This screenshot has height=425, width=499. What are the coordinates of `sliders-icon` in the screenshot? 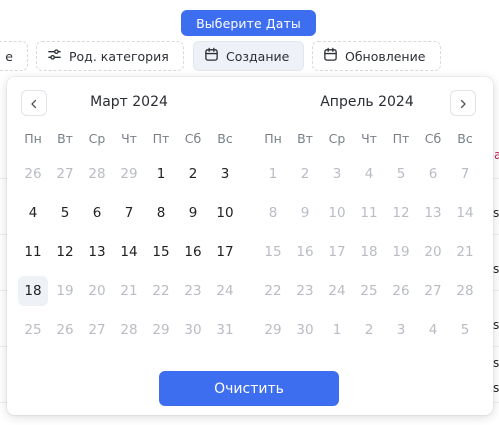 It's located at (54, 56).